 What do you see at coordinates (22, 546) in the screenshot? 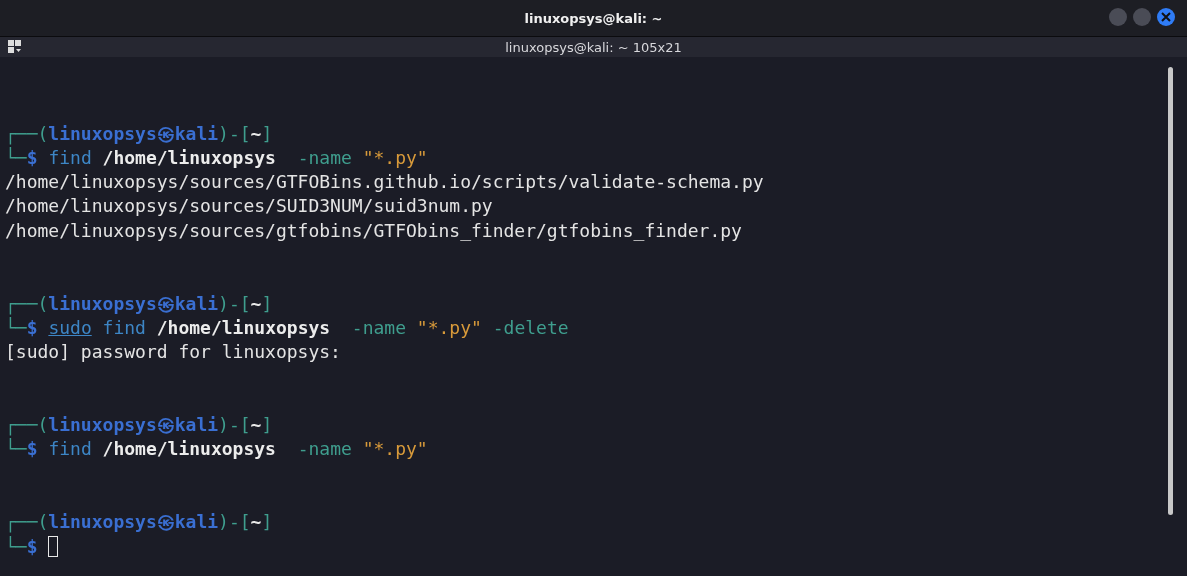
I see `terminal-line: └─$` at bounding box center [22, 546].